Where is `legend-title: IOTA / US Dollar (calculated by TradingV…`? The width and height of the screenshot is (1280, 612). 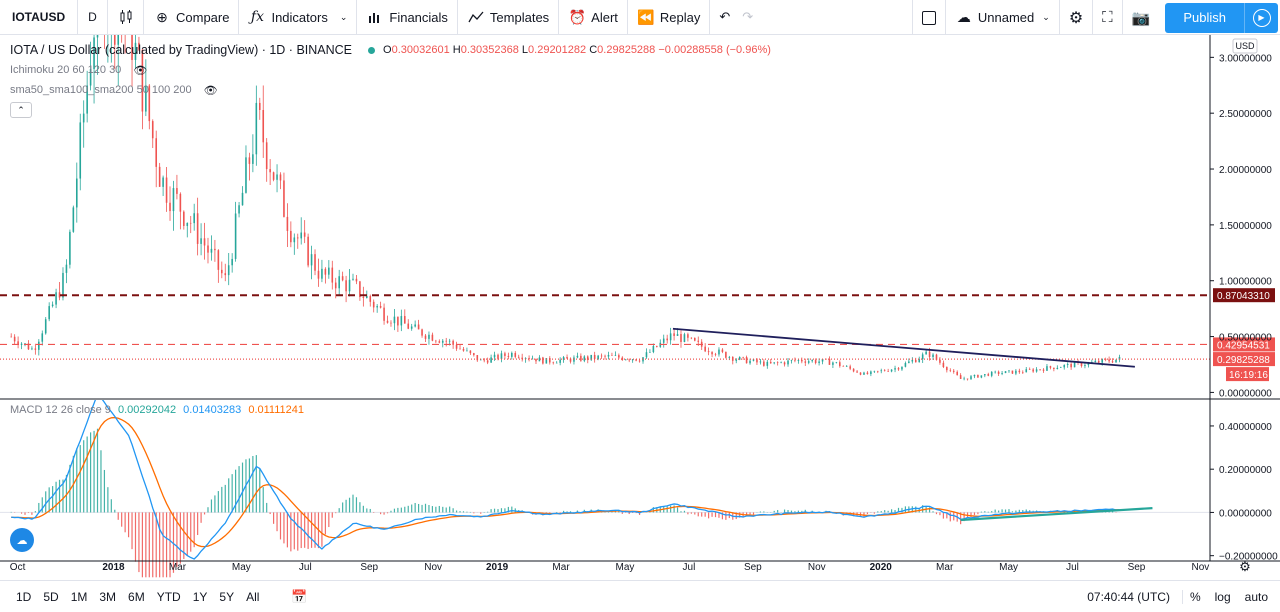
legend-title: IOTA / US Dollar (calculated by TradingV… is located at coordinates (181, 50).